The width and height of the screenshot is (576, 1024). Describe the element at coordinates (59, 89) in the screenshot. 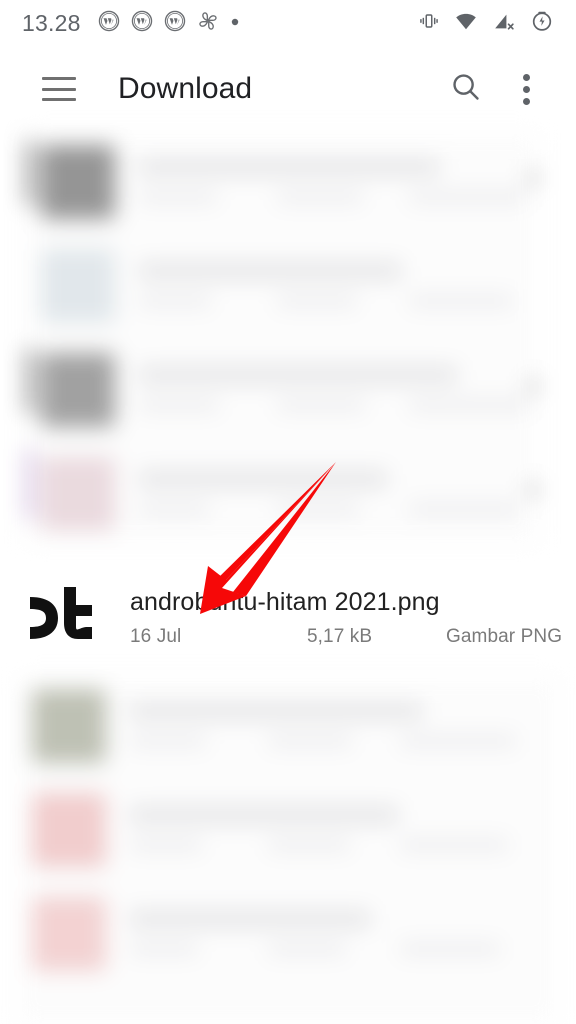

I see `hamburger-menu-icon` at that location.